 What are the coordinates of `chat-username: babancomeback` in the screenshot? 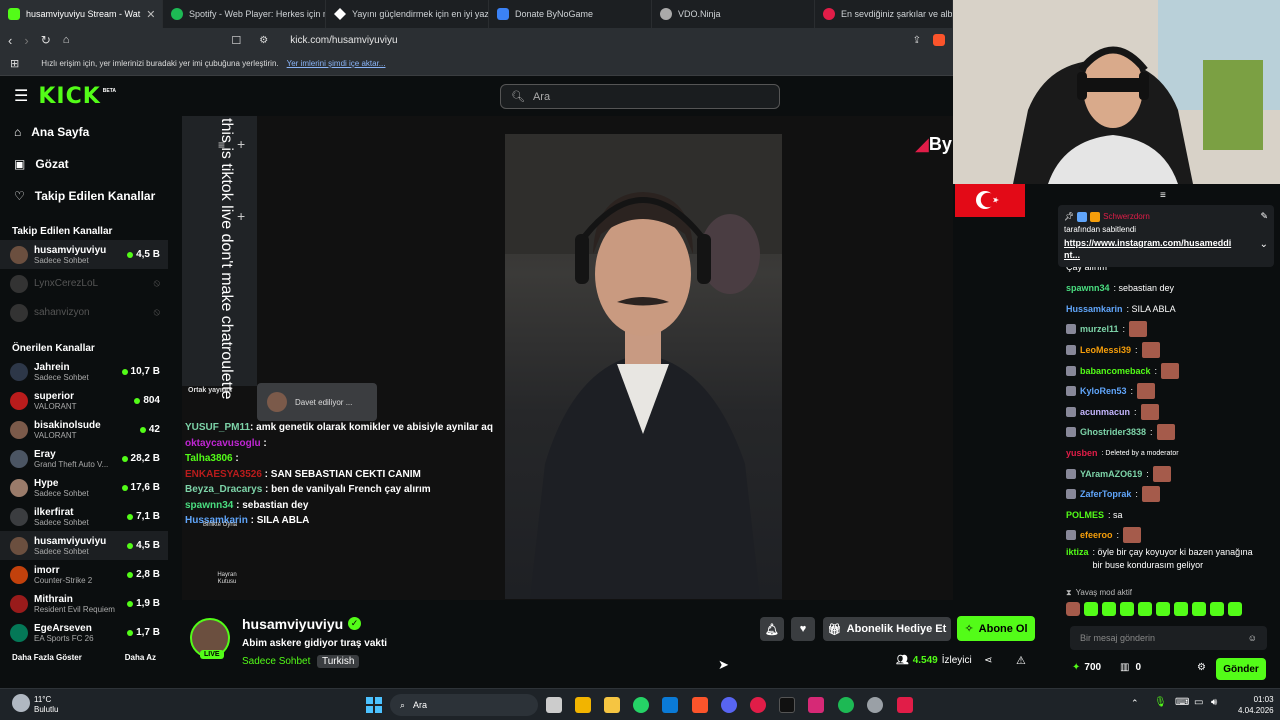 It's located at (1115, 371).